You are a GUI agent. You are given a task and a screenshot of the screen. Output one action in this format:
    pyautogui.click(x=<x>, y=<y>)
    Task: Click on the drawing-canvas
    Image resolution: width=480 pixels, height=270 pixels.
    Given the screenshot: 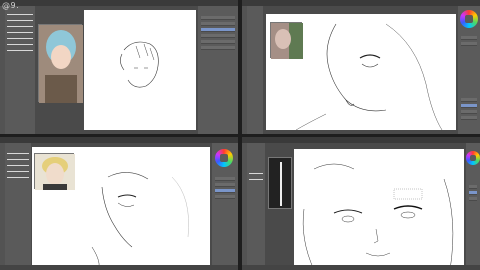 What is the action you would take?
    pyautogui.click(x=140, y=70)
    